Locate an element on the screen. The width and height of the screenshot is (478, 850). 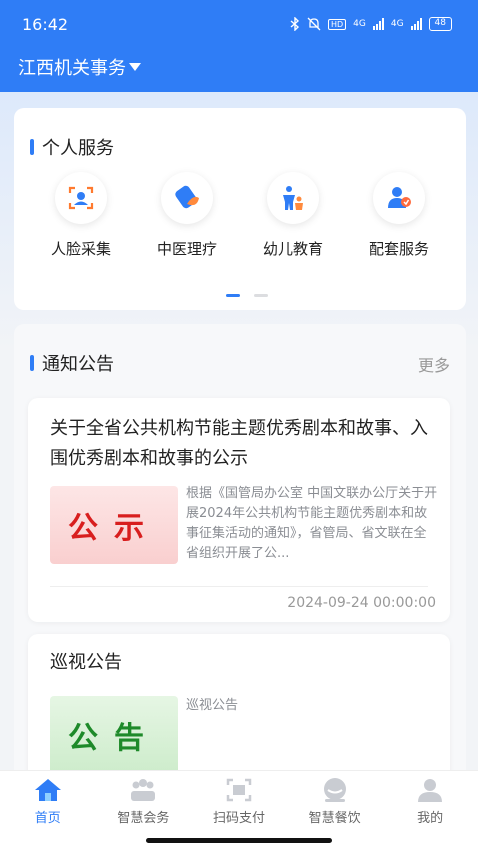
profile-icon is located at coordinates (430, 790).